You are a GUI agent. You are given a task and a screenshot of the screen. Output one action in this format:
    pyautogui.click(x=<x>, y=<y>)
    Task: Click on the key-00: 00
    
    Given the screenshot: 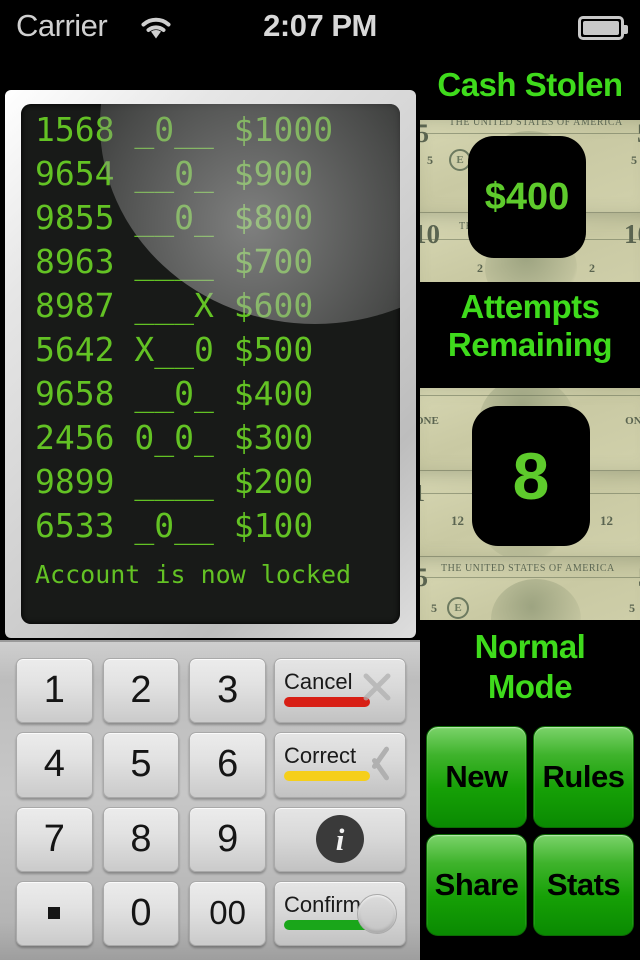 What is the action you would take?
    pyautogui.click(x=227, y=913)
    